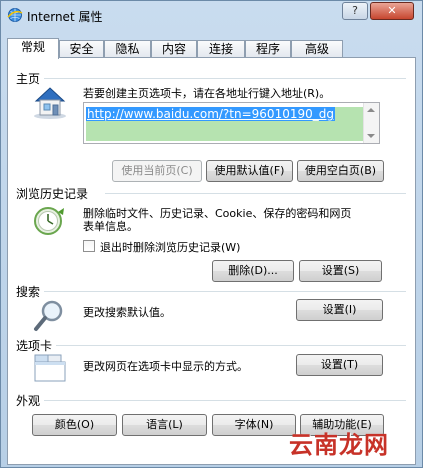 This screenshot has height=468, width=423. Describe the element at coordinates (225, 291) in the screenshot. I see `search-divider` at that location.